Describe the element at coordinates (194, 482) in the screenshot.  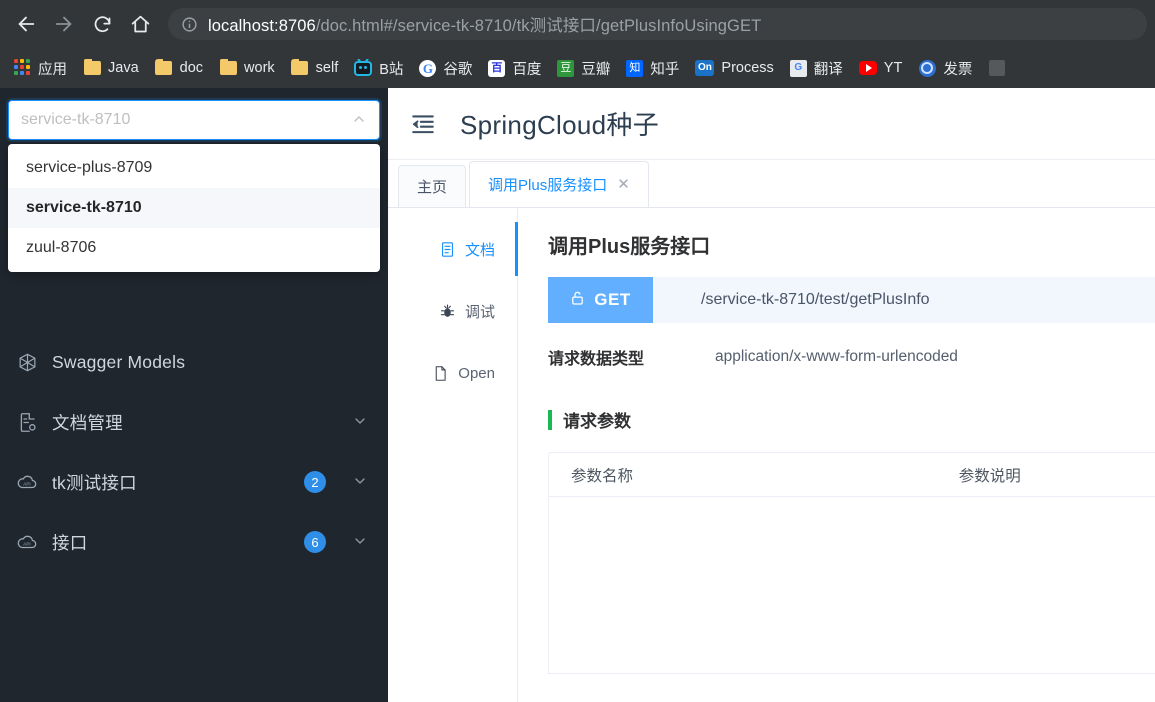
I see `sidebar-item-tk-test-api: API tk测试接口 2` at that location.